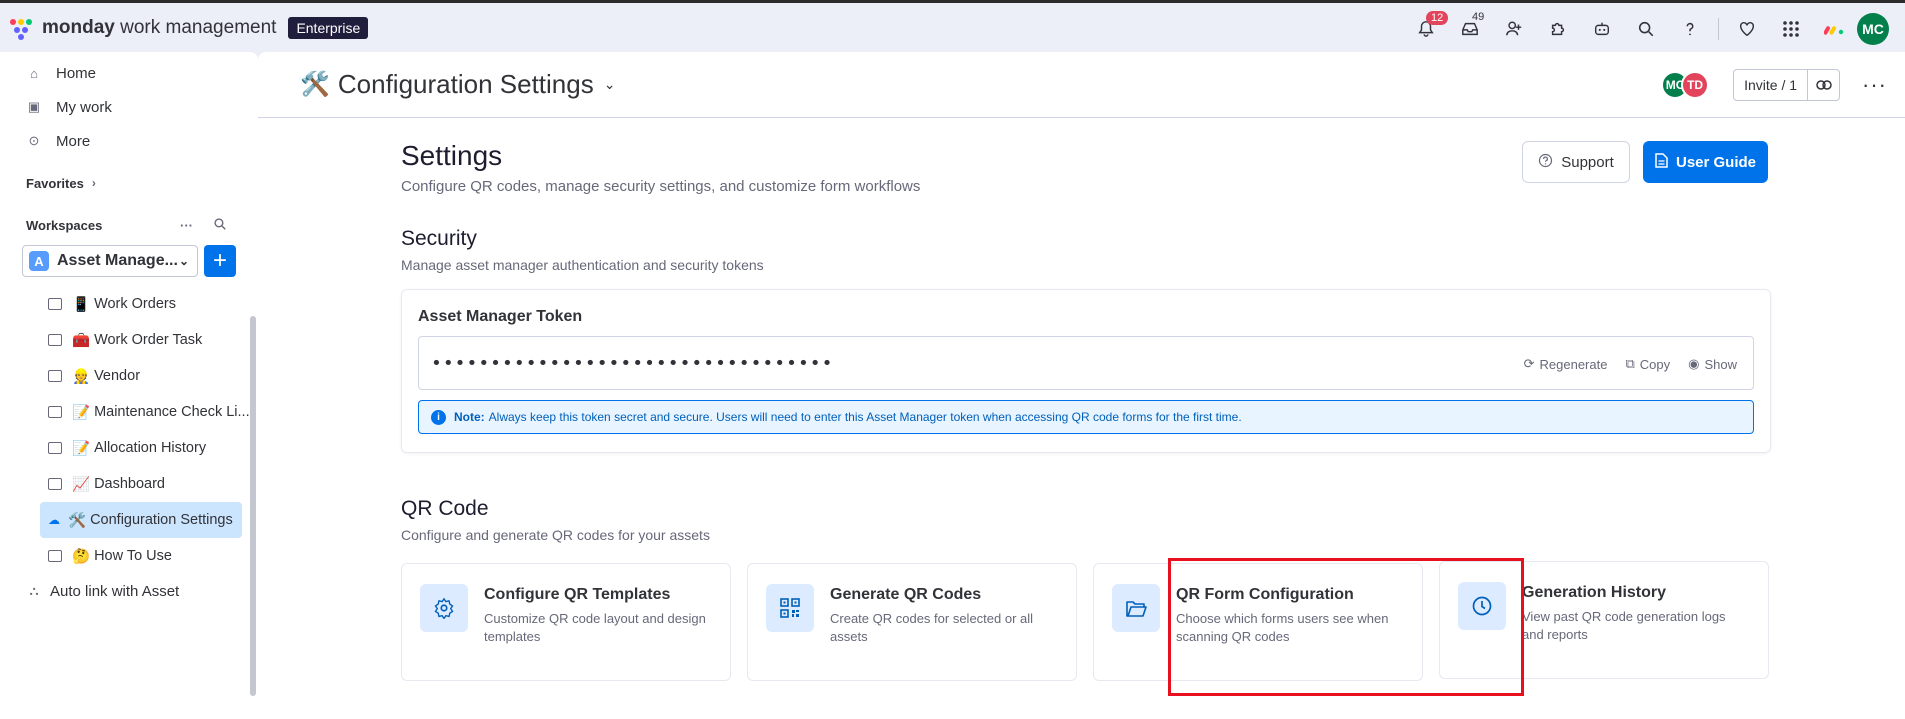  I want to click on sidebar-item-label: Auto link with Asset, so click(115, 591).